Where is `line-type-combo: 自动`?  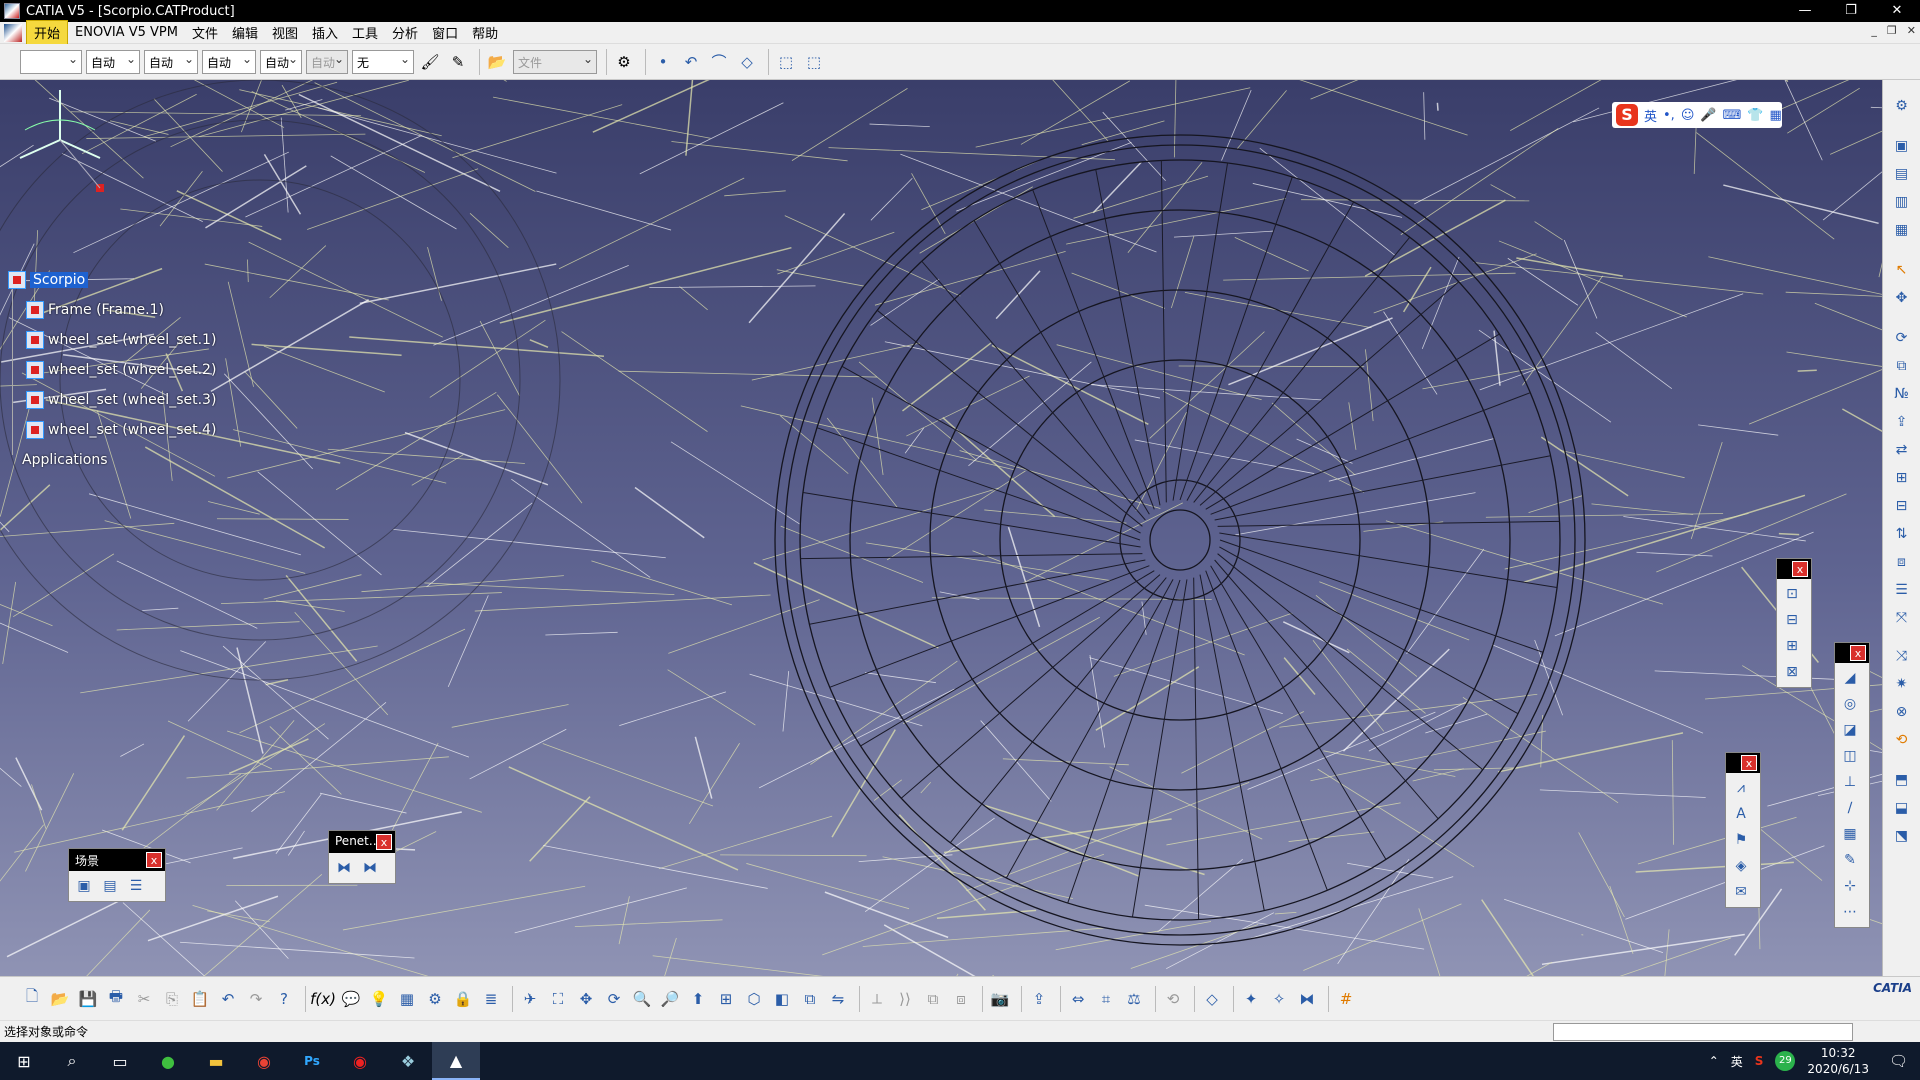 line-type-combo: 自动 is located at coordinates (229, 61).